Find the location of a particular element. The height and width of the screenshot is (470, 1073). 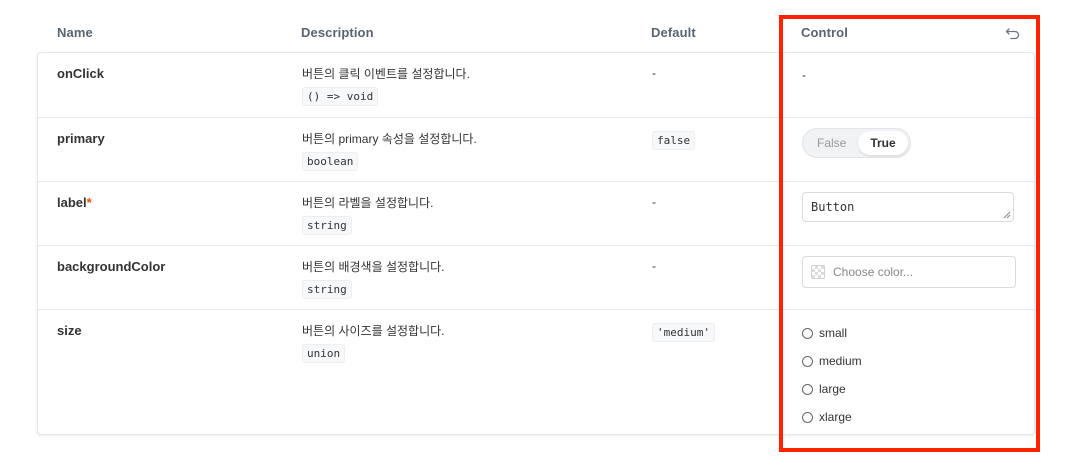

prop-control: False True is located at coordinates (856, 143).